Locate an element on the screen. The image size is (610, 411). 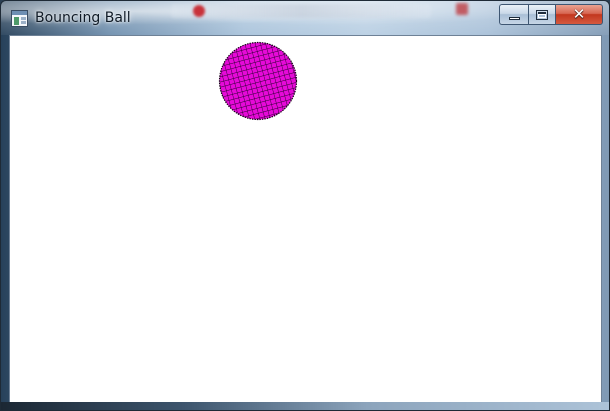
app-icon is located at coordinates (19, 18).